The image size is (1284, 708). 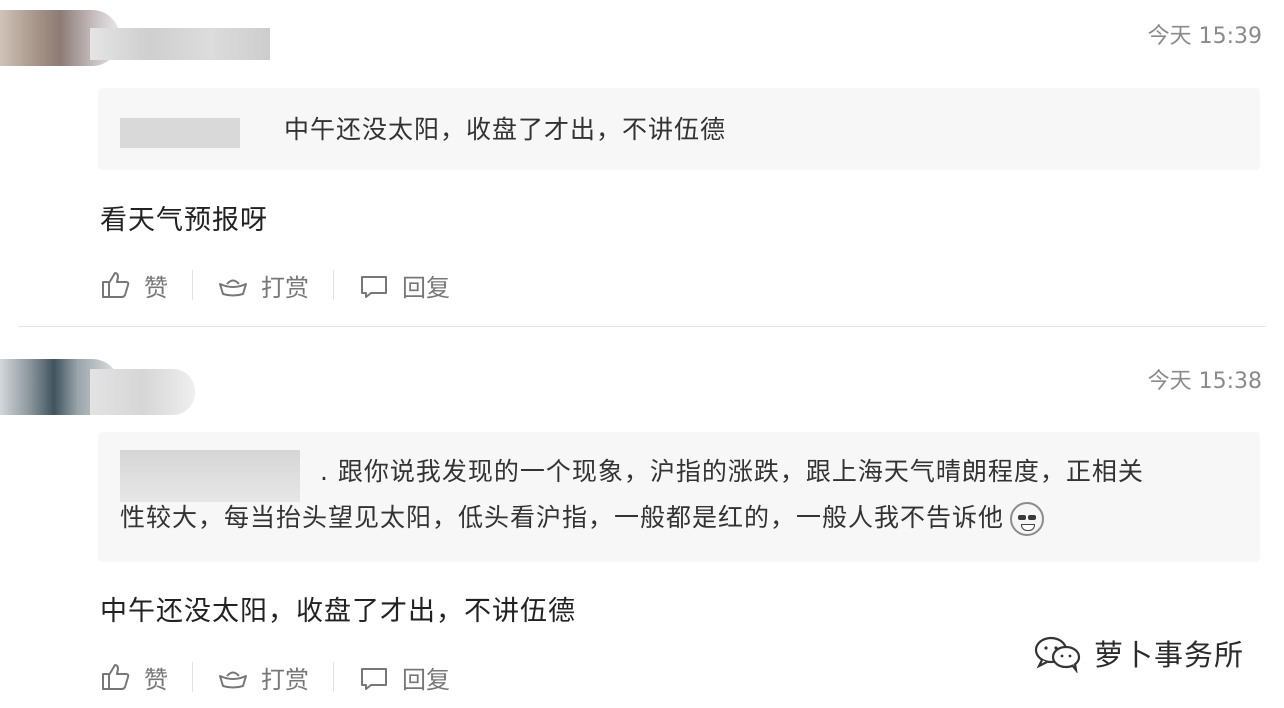 I want to click on comment-body: 看天气预报呀, so click(x=184, y=220).